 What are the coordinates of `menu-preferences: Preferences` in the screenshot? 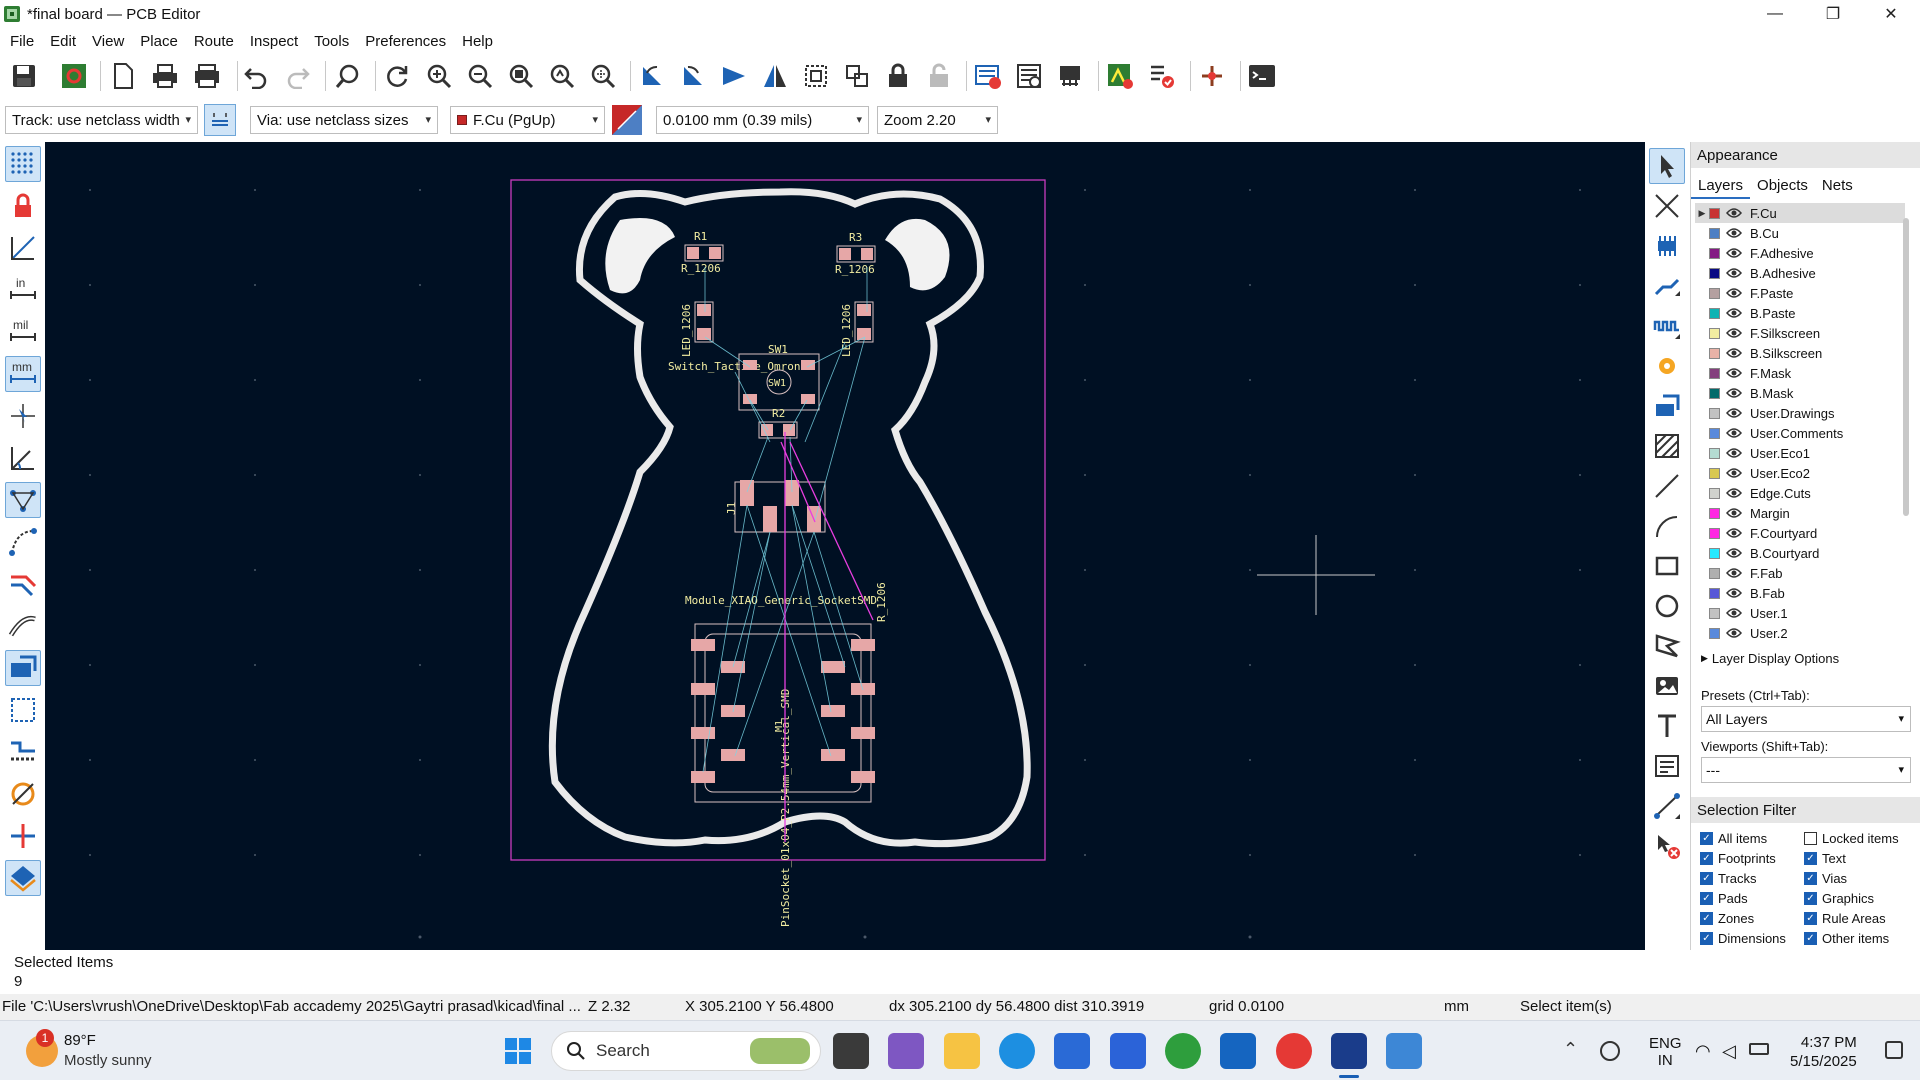 It's located at (405, 41).